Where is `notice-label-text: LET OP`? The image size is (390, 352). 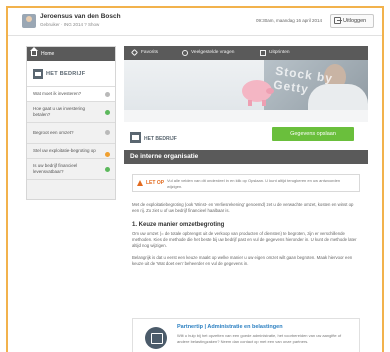 notice-label-text: LET OP is located at coordinates (155, 183).